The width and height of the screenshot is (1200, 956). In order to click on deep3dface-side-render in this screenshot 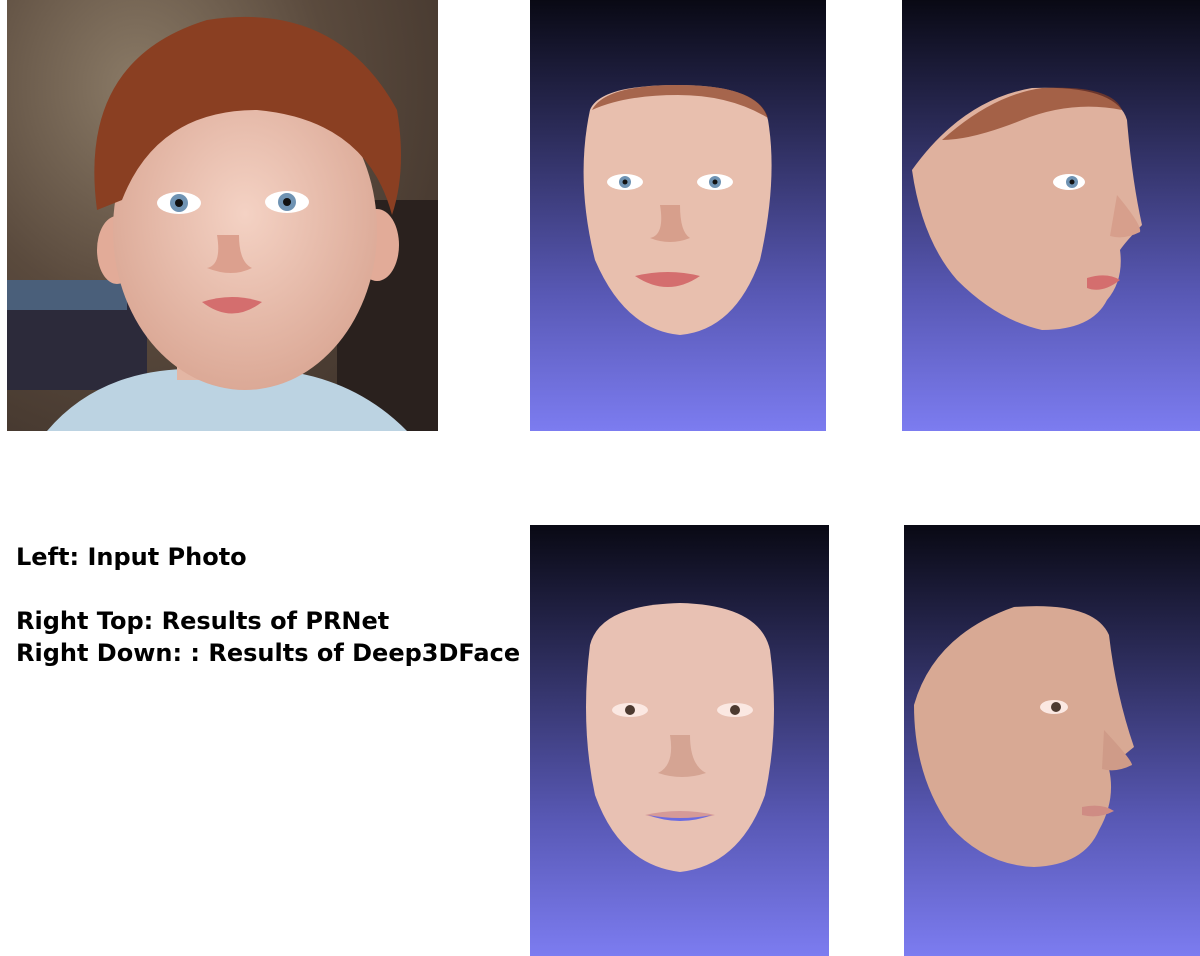, I will do `click(1052, 740)`.